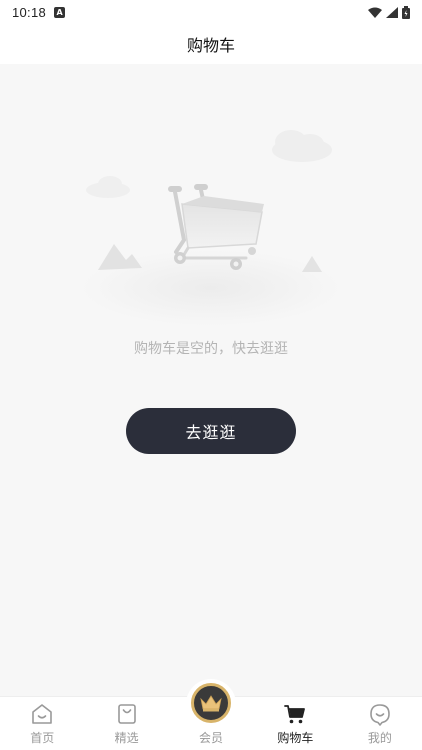 This screenshot has height=750, width=422. I want to click on tab-label: 会员, so click(211, 738).